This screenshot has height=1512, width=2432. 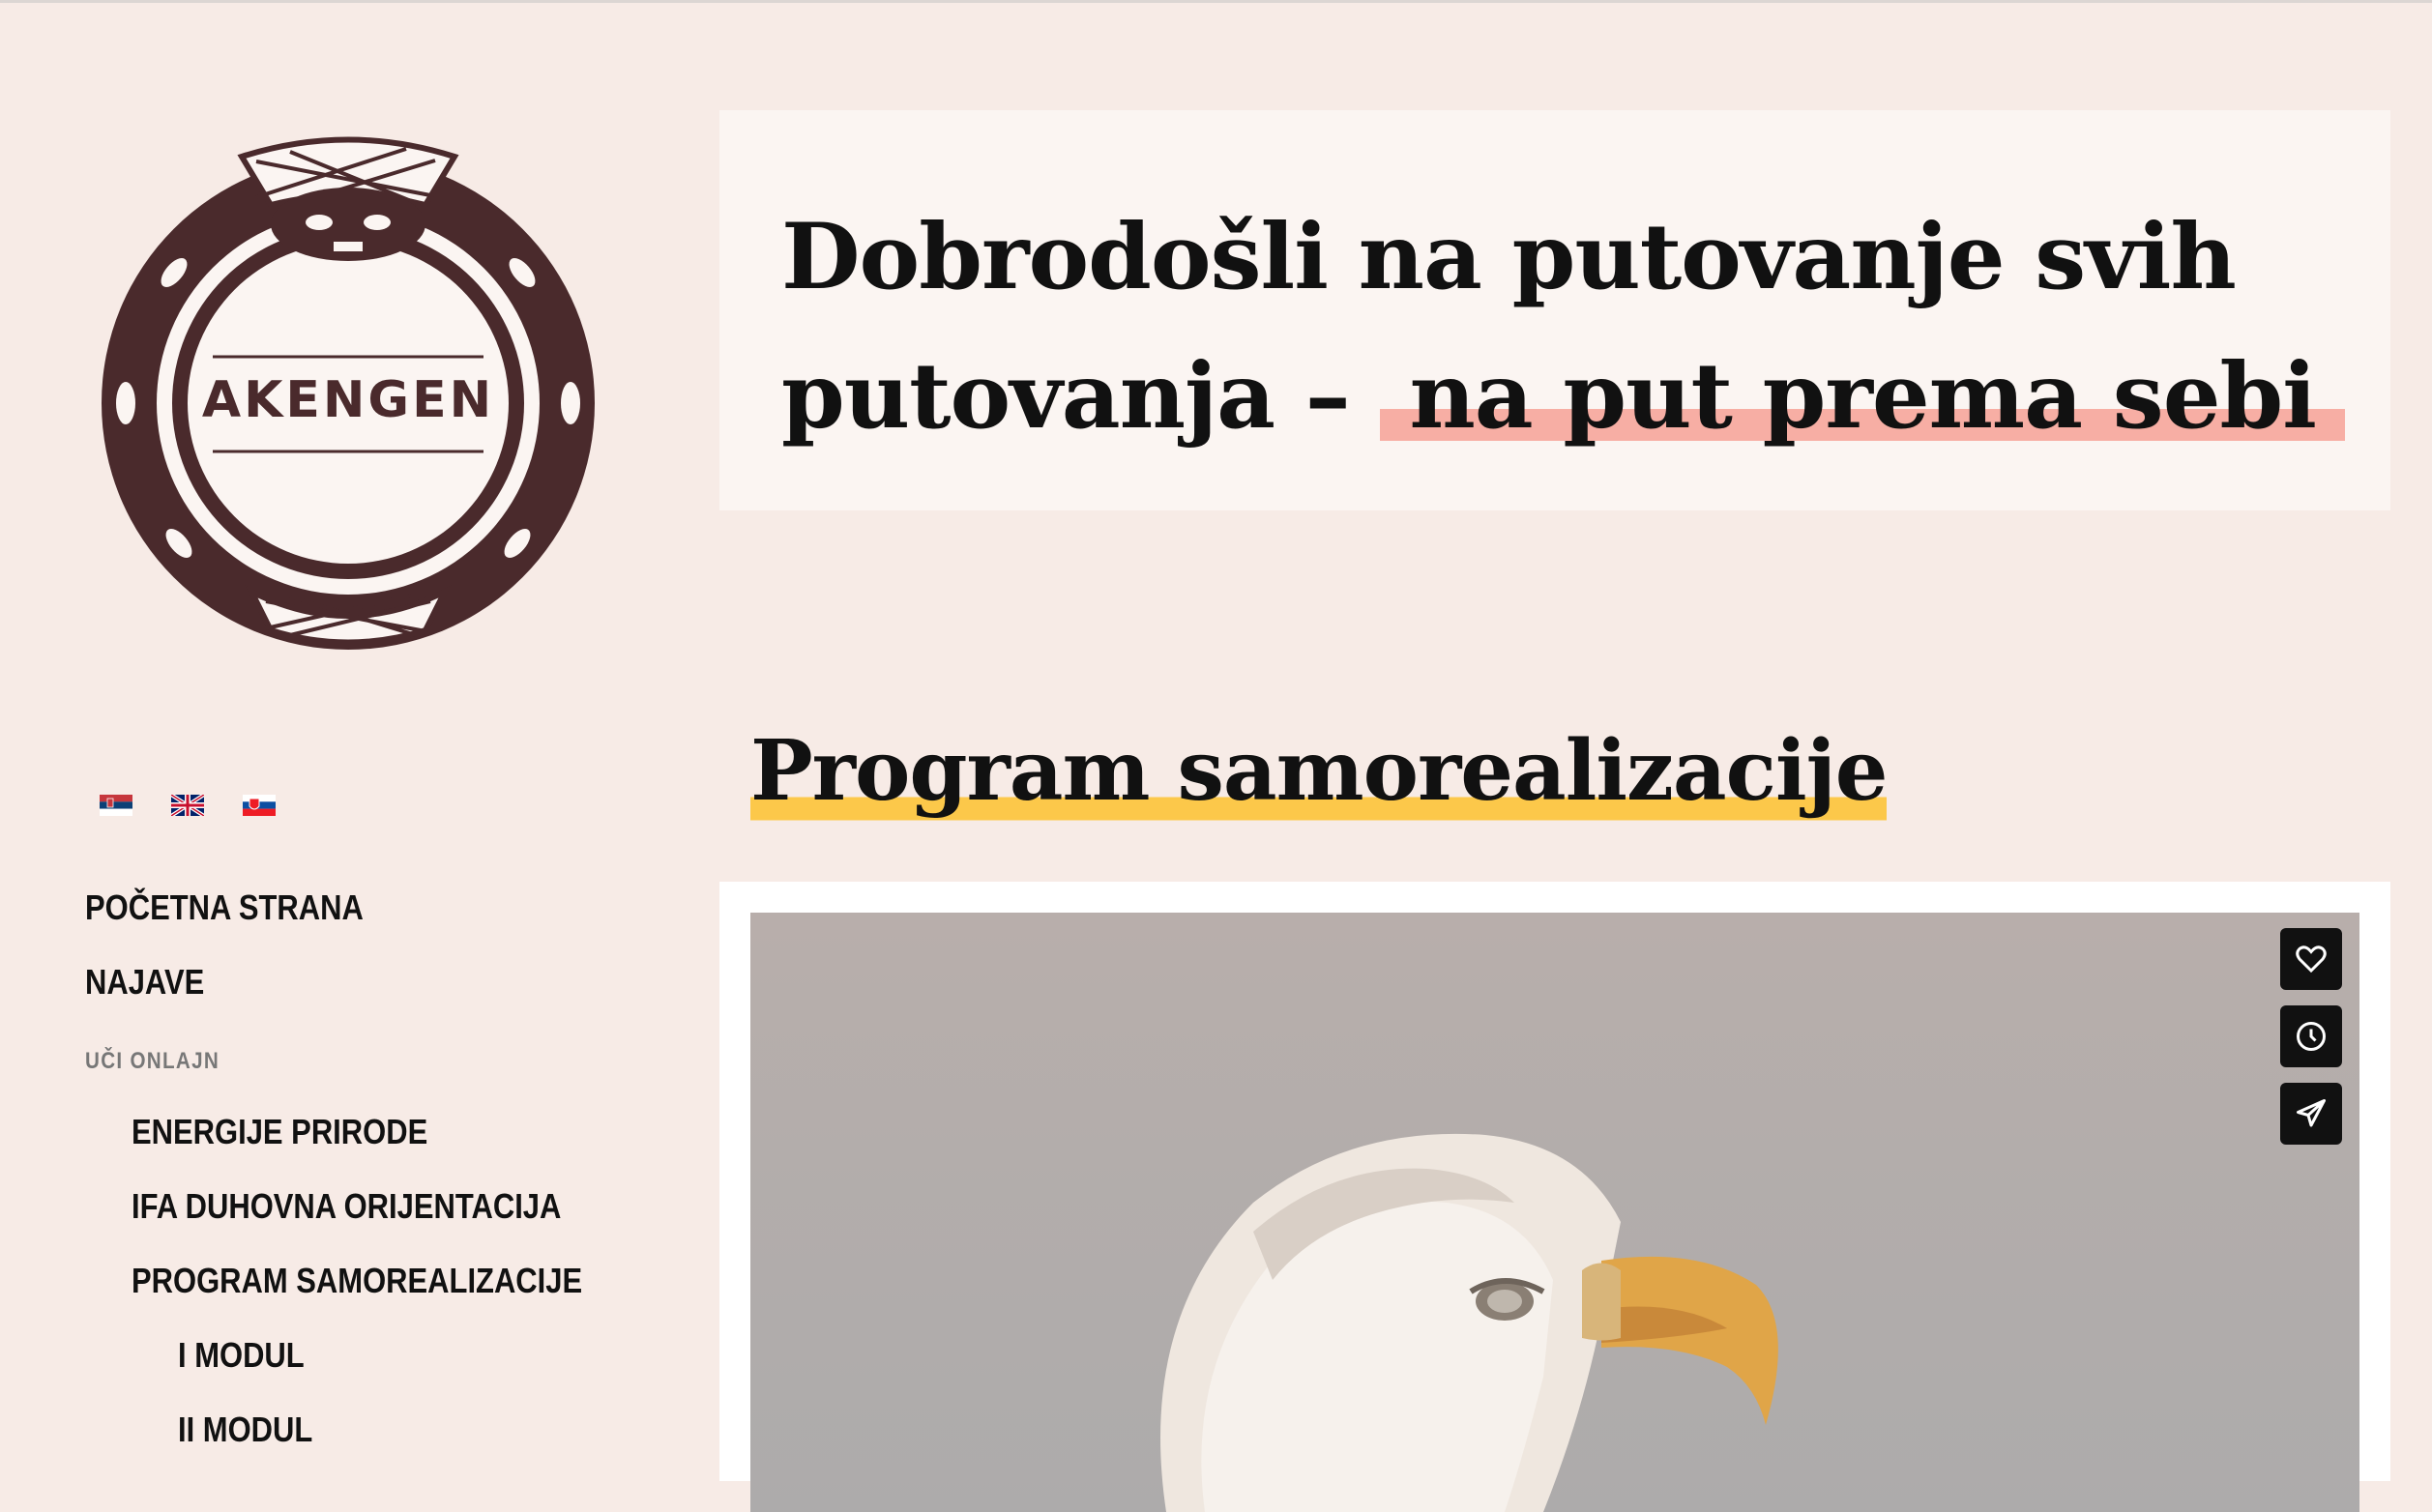 I want to click on logo: AKENGEN, so click(x=348, y=393).